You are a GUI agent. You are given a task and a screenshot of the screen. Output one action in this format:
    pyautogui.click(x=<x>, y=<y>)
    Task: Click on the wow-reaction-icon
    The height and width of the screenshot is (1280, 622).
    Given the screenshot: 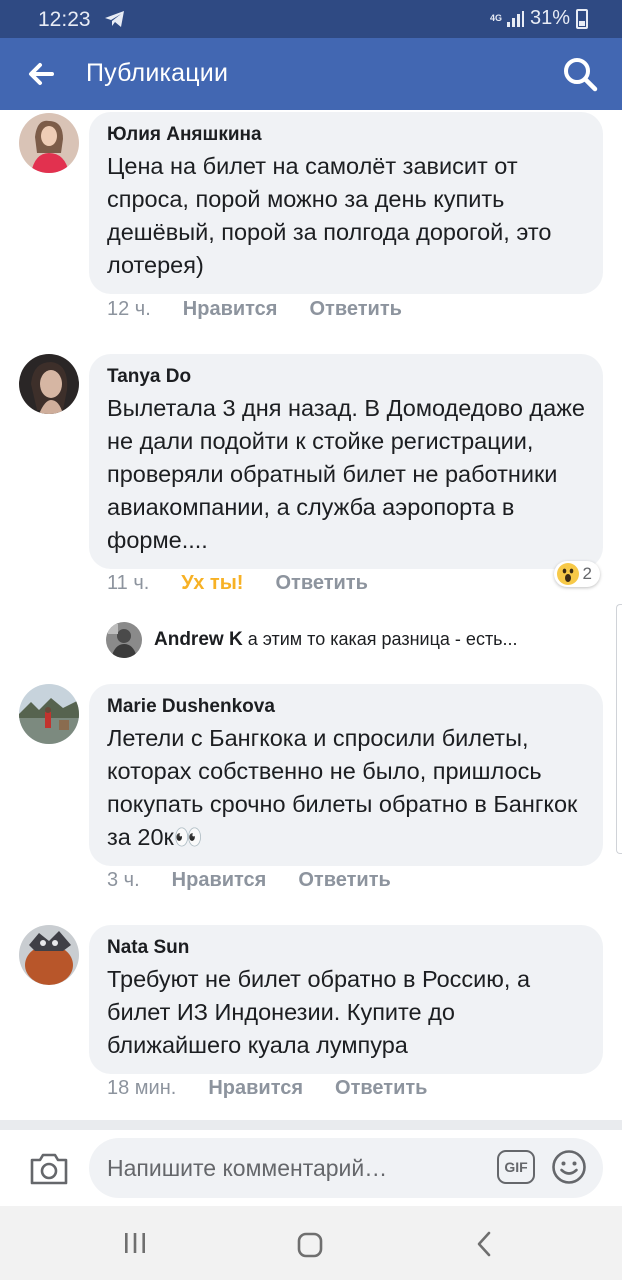 What is the action you would take?
    pyautogui.click(x=567, y=574)
    